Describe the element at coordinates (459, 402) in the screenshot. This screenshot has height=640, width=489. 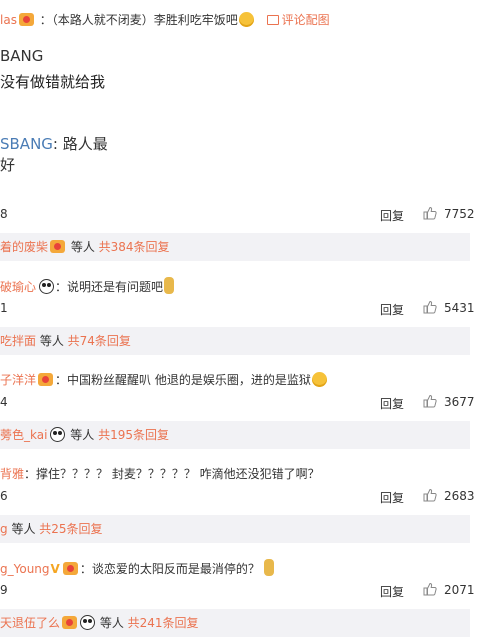
I see `like-count: 3677` at that location.